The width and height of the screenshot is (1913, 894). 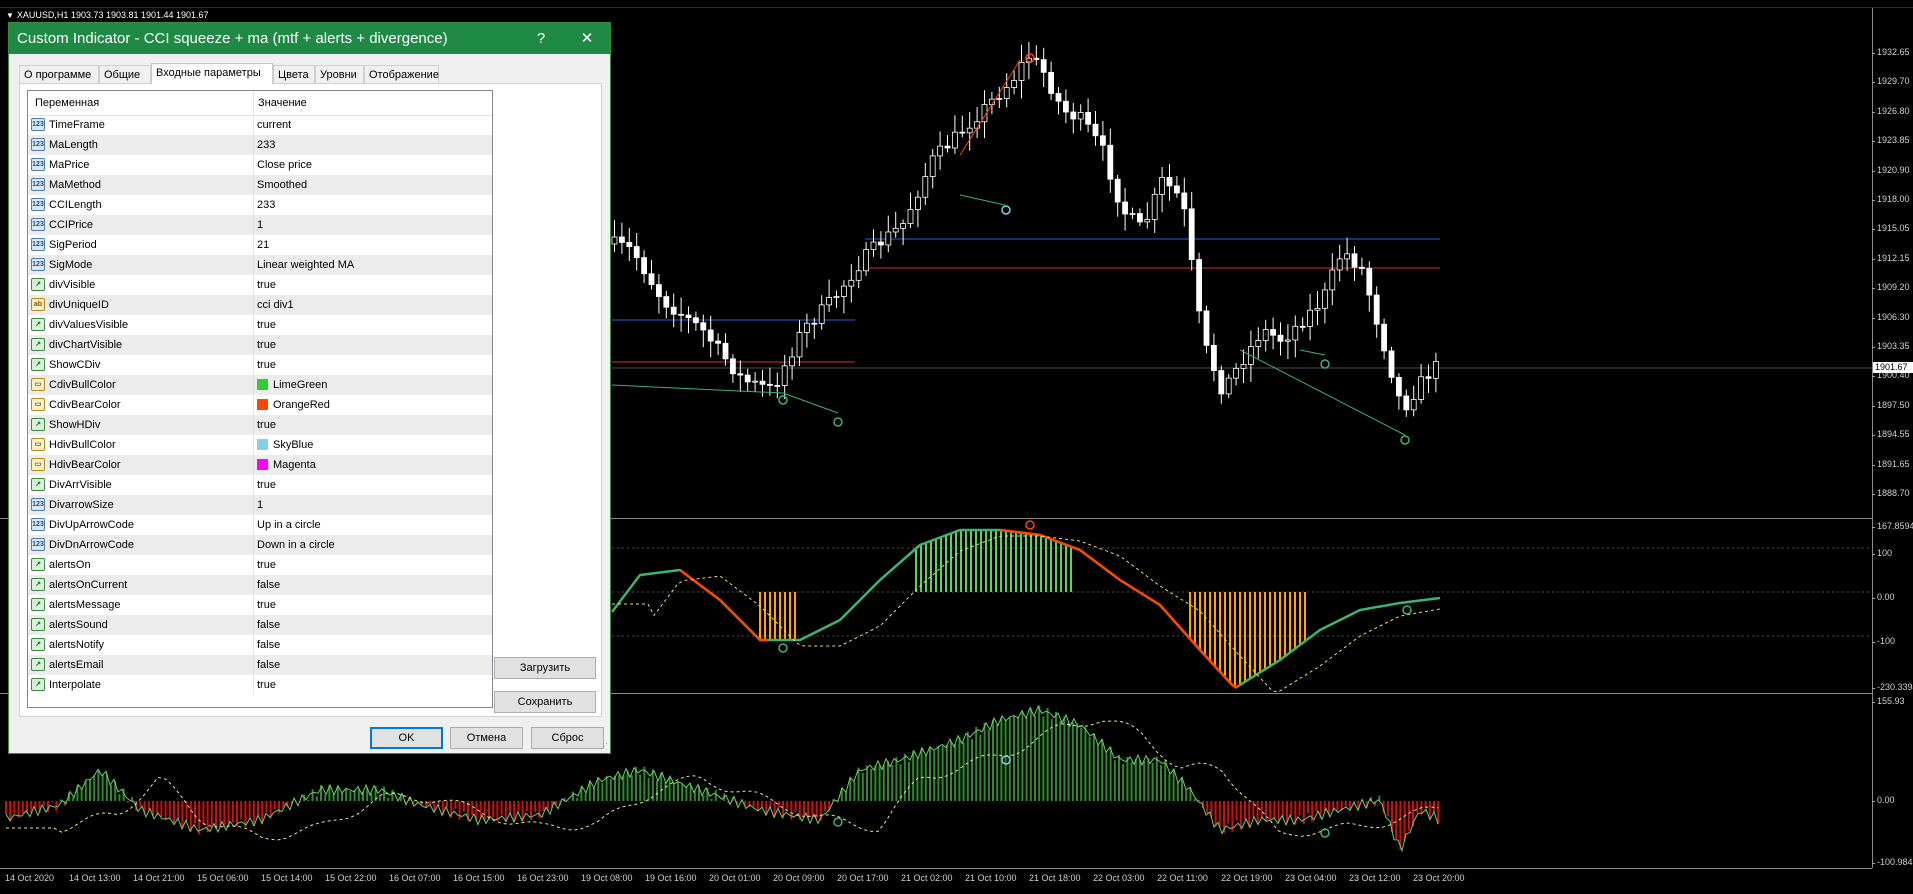 What do you see at coordinates (545, 668) in the screenshot?
I see `load-button: Загрузить` at bounding box center [545, 668].